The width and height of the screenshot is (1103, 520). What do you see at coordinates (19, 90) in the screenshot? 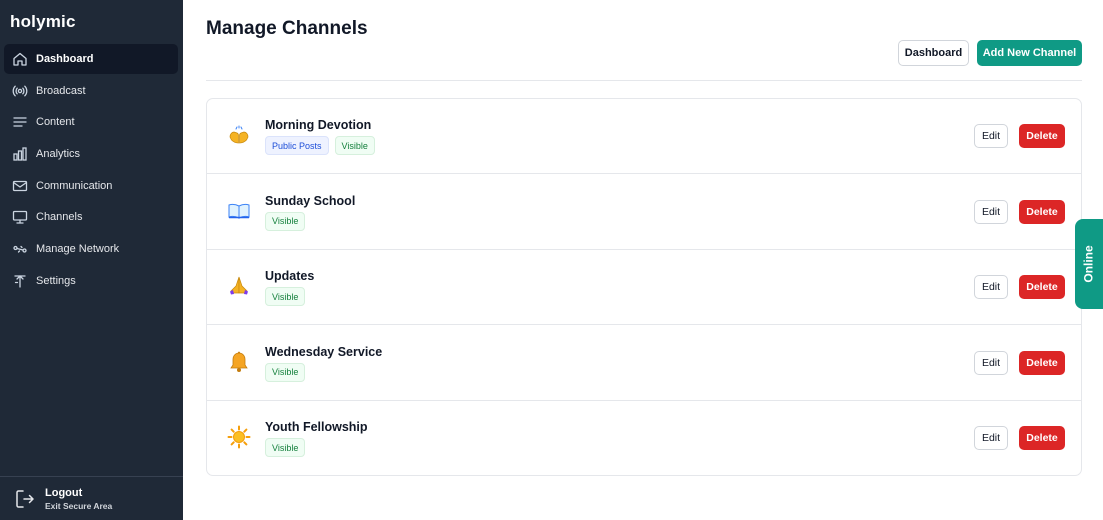
I see `broadcast-icon` at bounding box center [19, 90].